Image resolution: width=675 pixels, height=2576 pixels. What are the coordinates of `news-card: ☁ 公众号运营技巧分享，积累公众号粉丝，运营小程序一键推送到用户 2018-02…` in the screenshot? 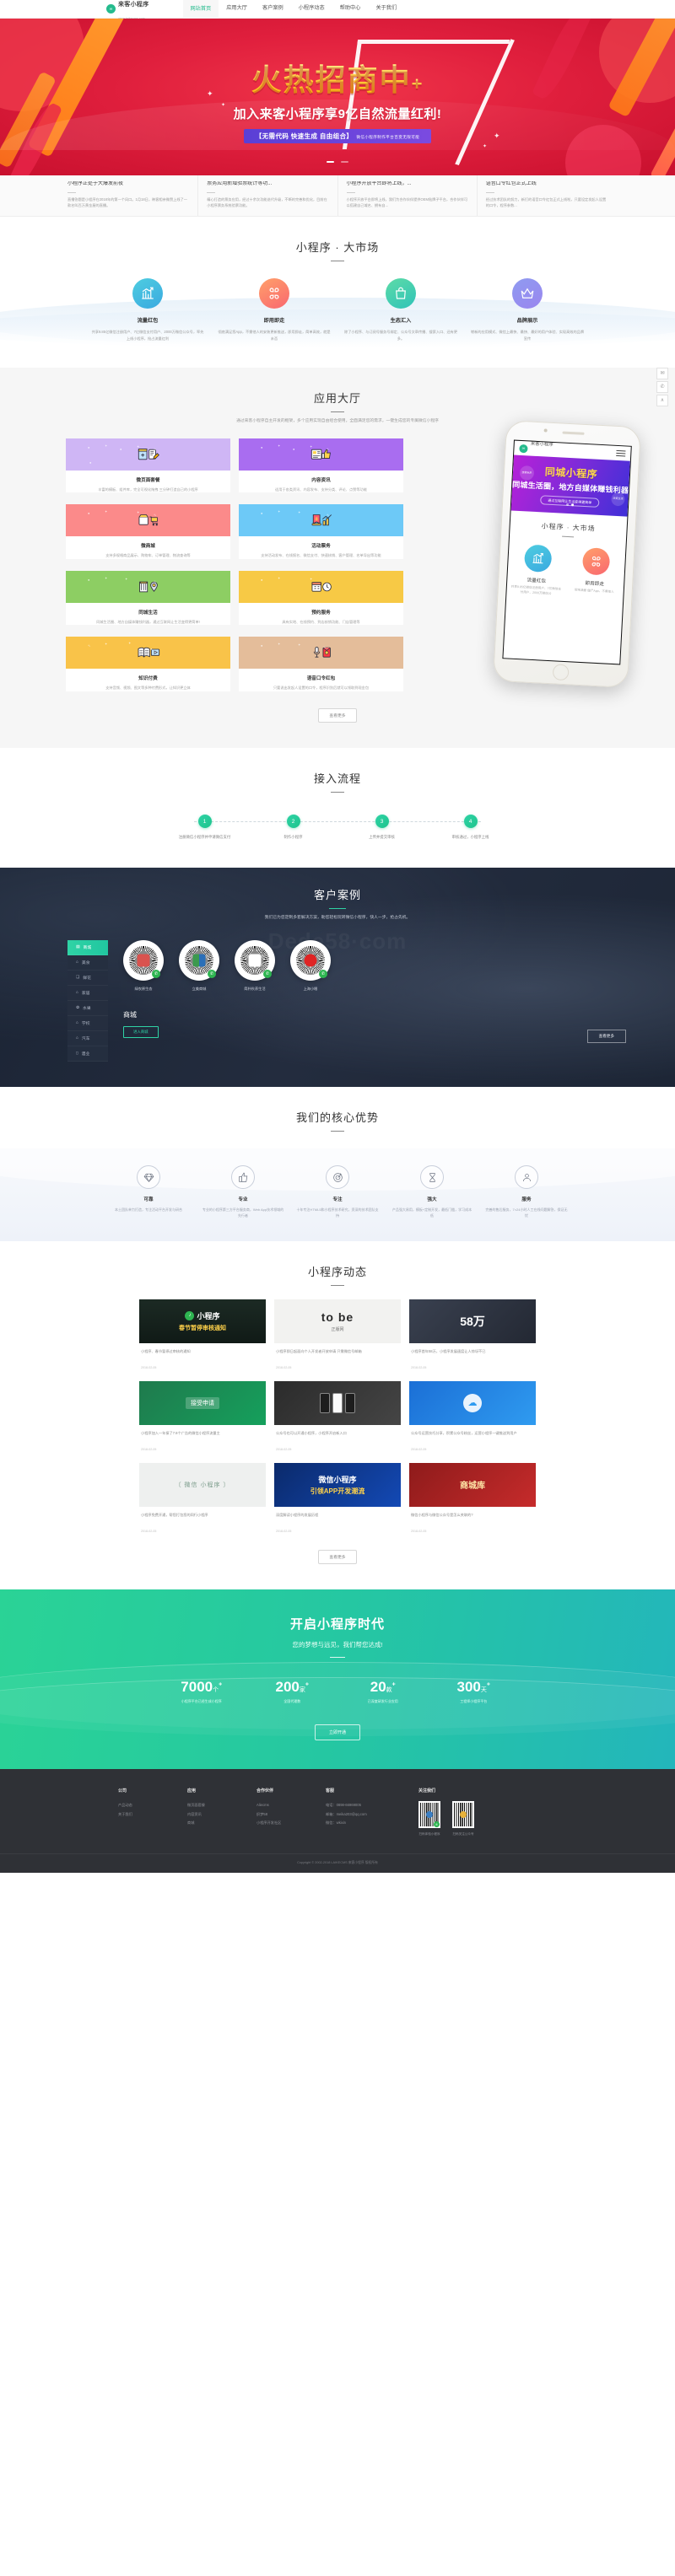 It's located at (472, 1415).